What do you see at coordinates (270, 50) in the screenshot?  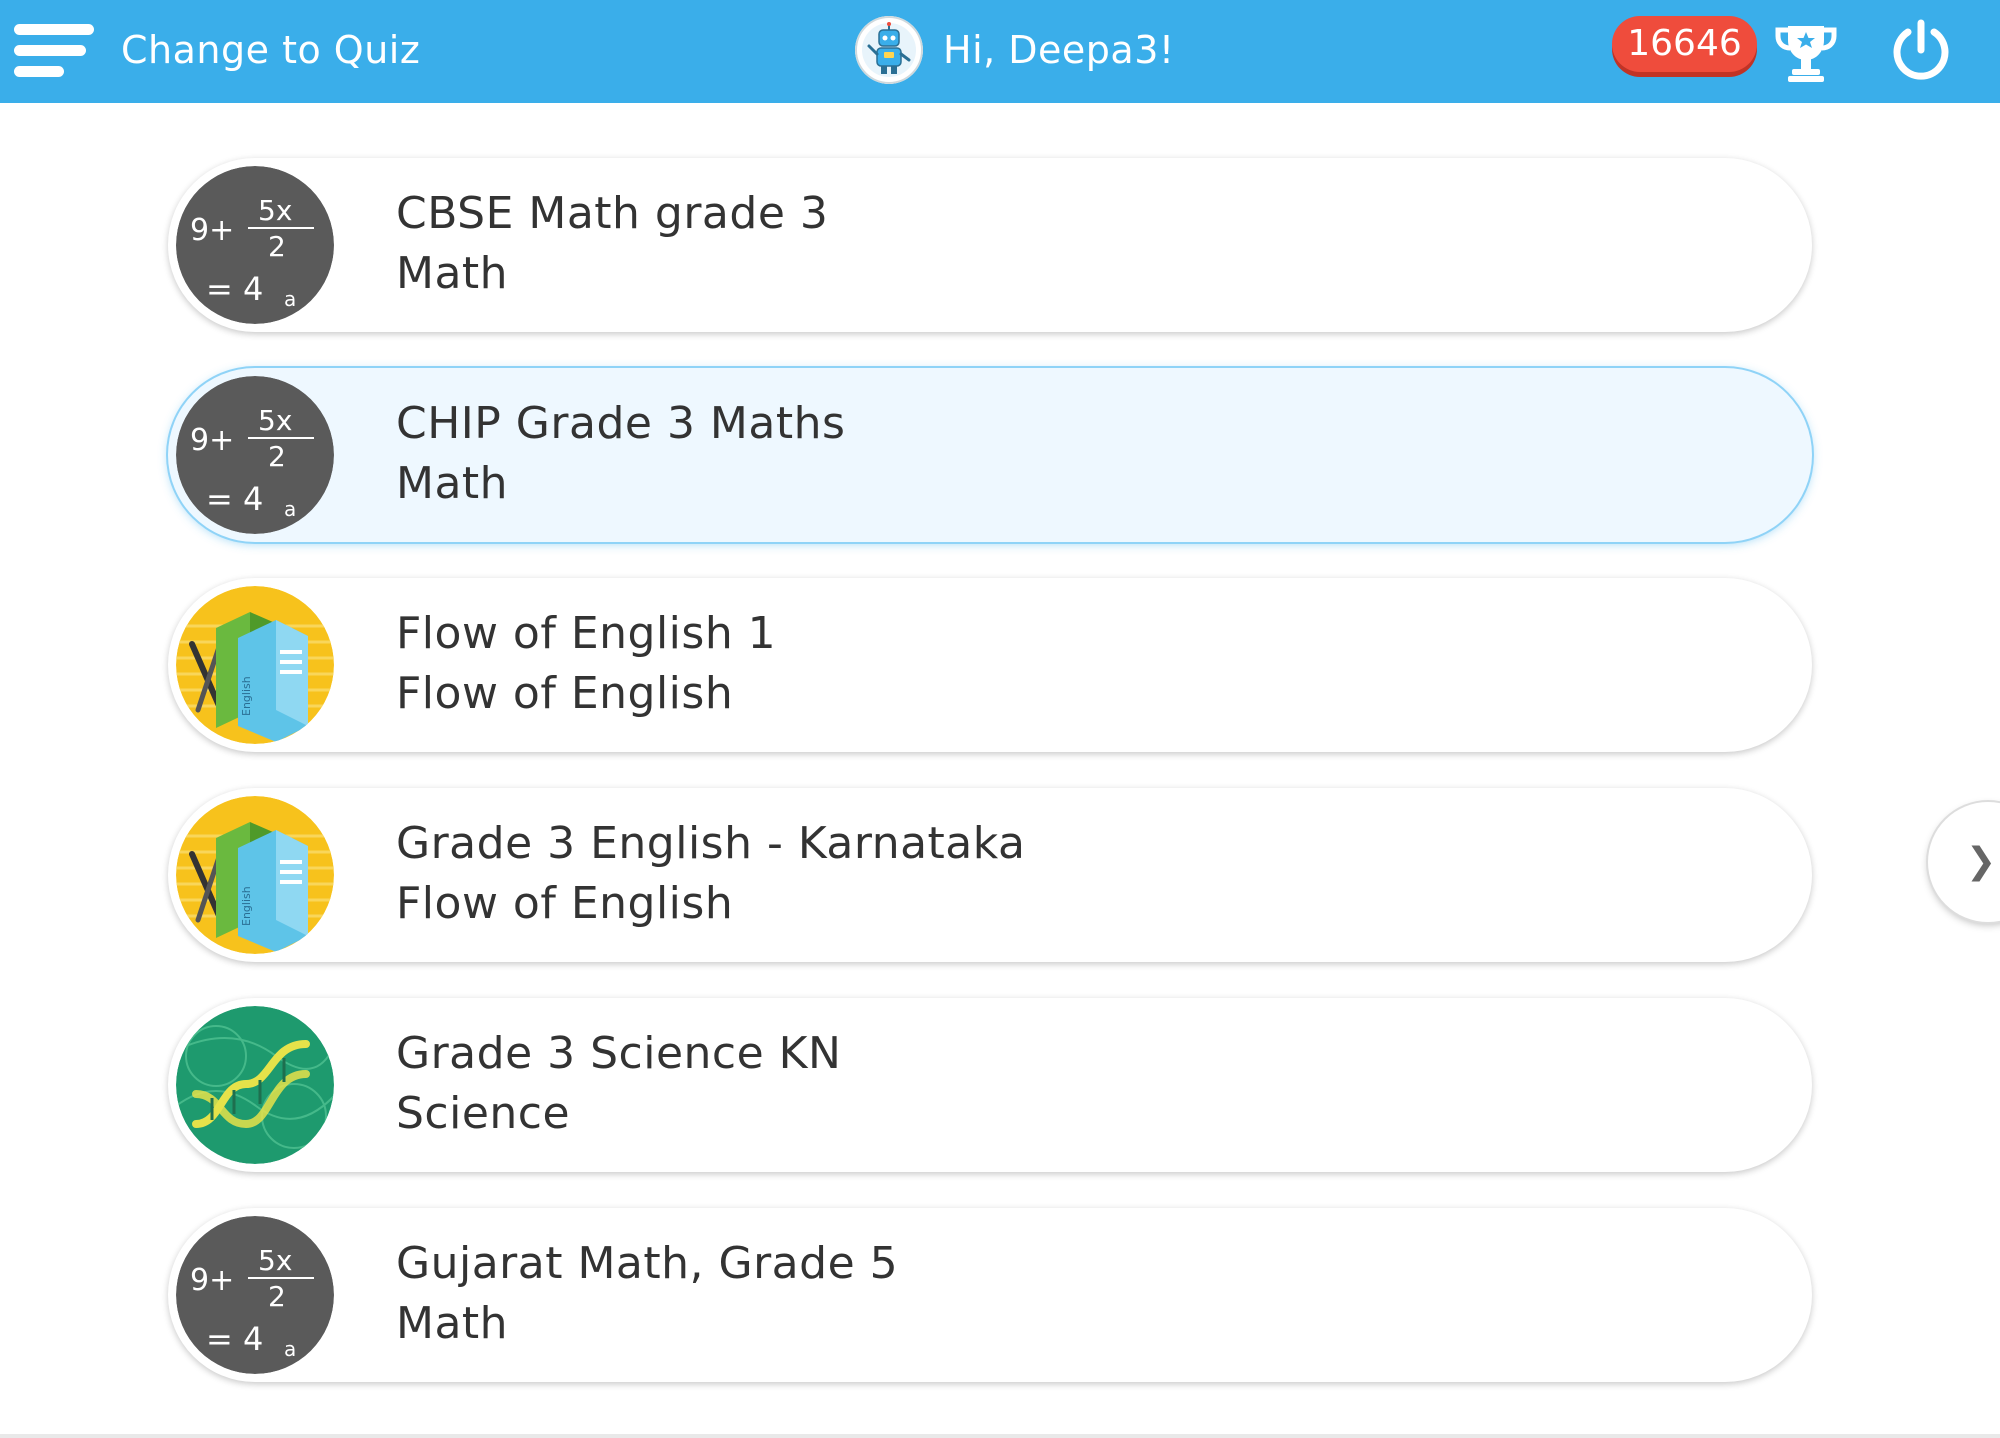 I see `change-to-quiz-link: Change to Quiz` at bounding box center [270, 50].